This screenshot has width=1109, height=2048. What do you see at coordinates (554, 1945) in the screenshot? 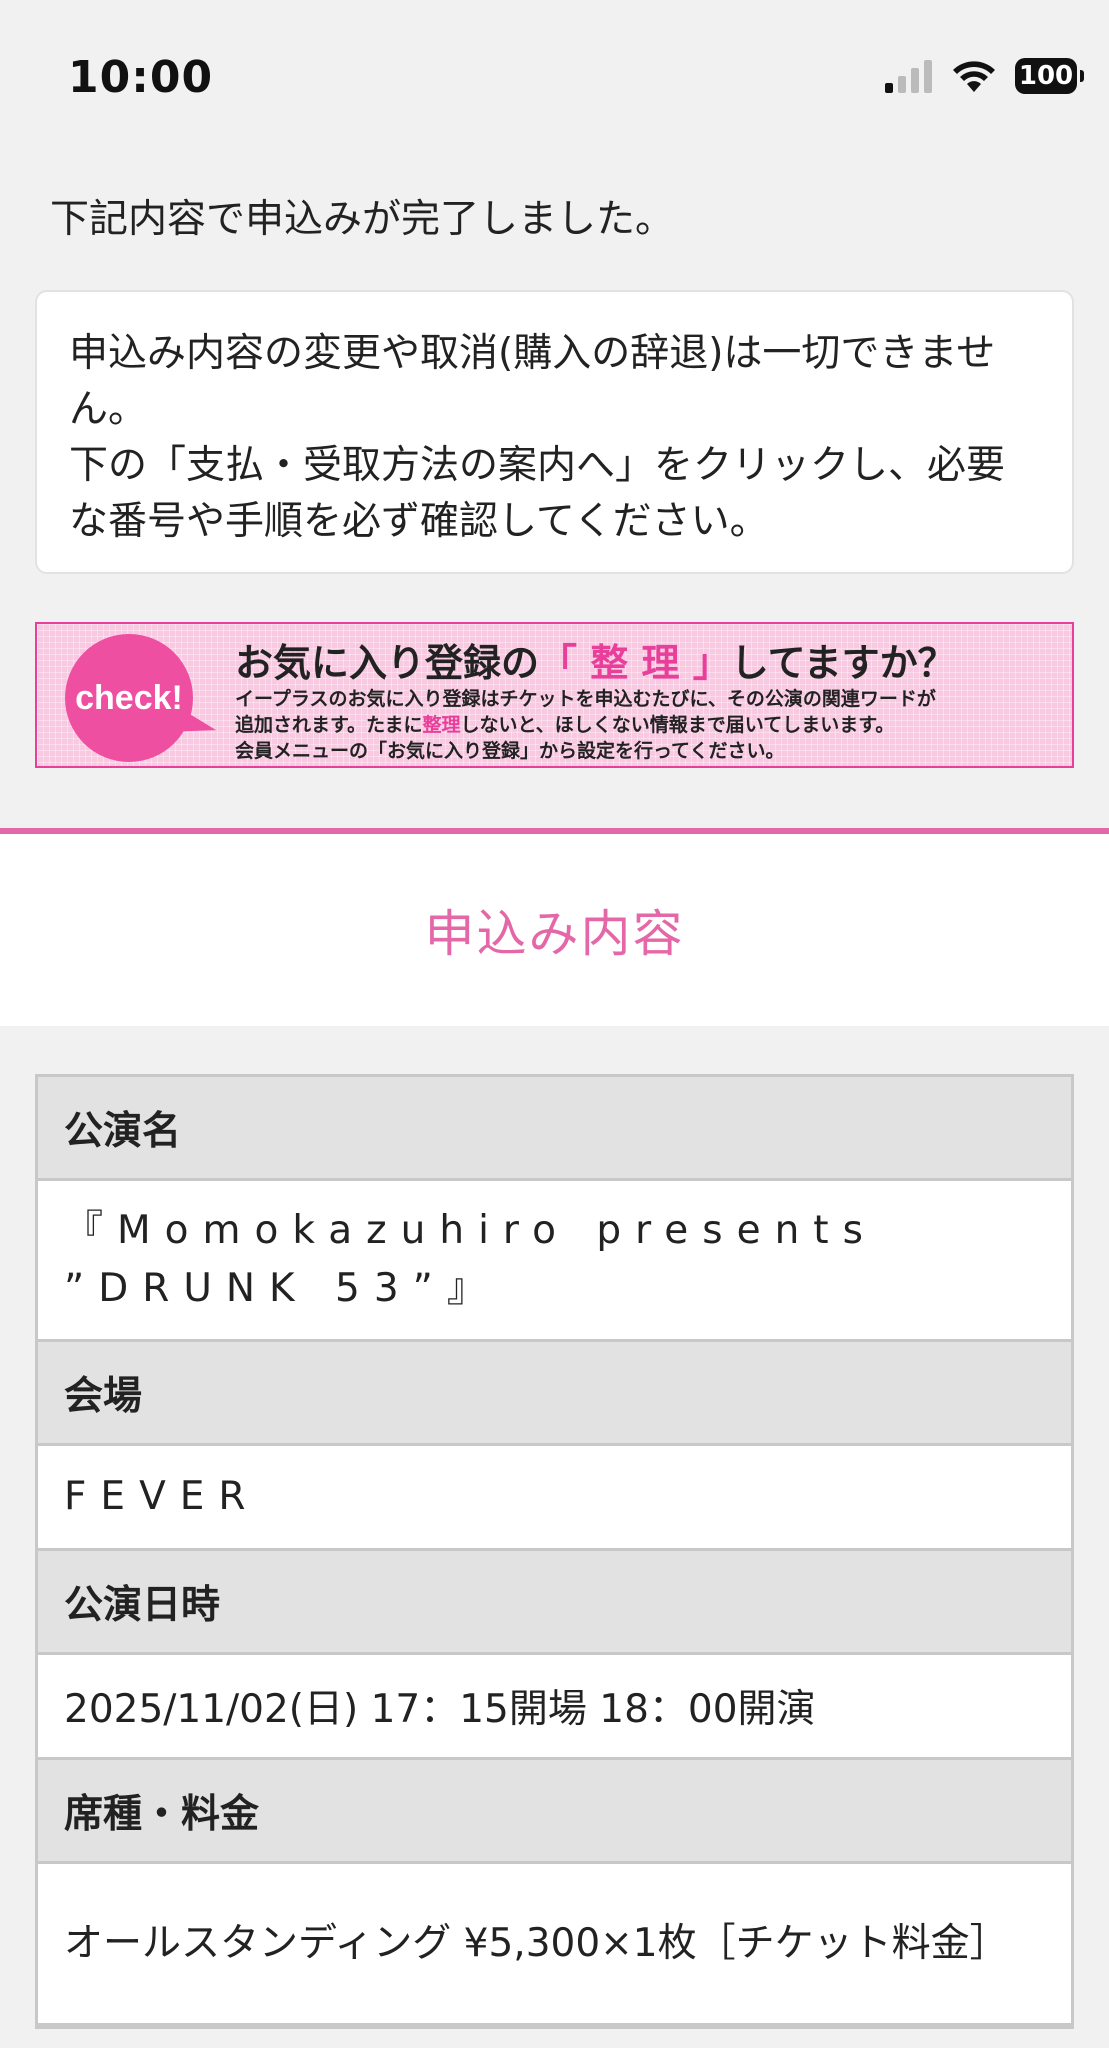
I see `seat-price-value: オールスタンディング ¥5,300×1枚［チケット料金］` at bounding box center [554, 1945].